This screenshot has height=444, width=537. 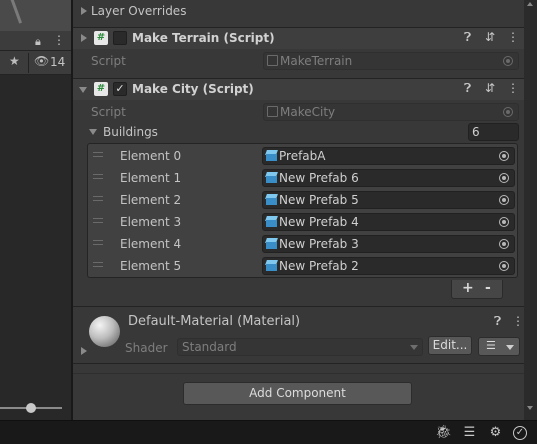 I want to click on material-title: Default-Material (Material), so click(x=214, y=321).